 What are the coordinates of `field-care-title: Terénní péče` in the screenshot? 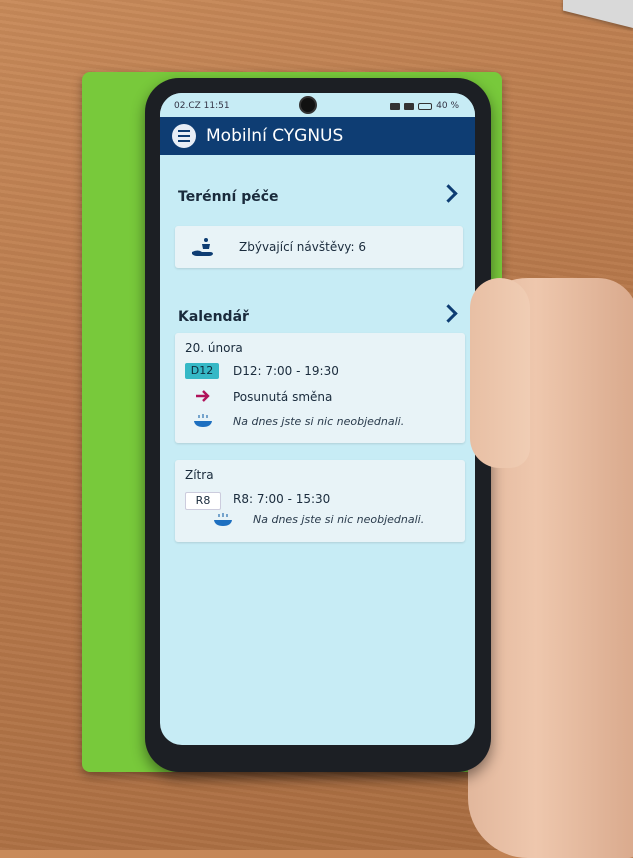 It's located at (228, 197).